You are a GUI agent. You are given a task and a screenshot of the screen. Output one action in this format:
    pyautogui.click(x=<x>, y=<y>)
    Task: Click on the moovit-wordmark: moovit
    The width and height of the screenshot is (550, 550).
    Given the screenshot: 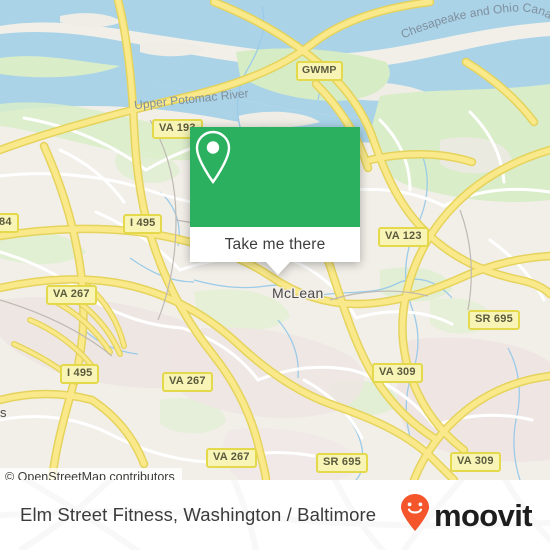 What is the action you would take?
    pyautogui.click(x=483, y=515)
    